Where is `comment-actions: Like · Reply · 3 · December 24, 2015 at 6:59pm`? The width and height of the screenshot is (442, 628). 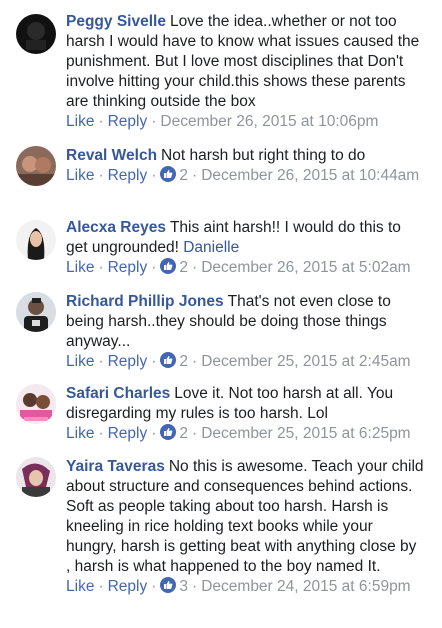 comment-actions: Like · Reply · 3 · December 24, 2015 at 6:59pm is located at coordinates (245, 587).